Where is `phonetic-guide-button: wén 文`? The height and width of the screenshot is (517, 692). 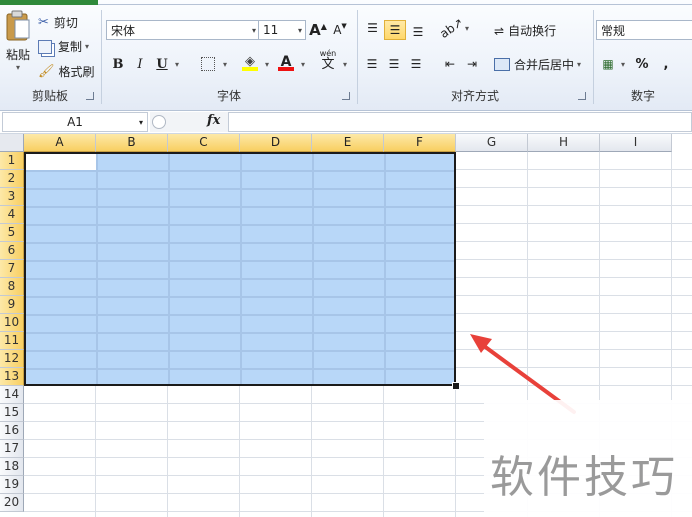
phonetic-guide-button: wén 文 is located at coordinates (328, 60).